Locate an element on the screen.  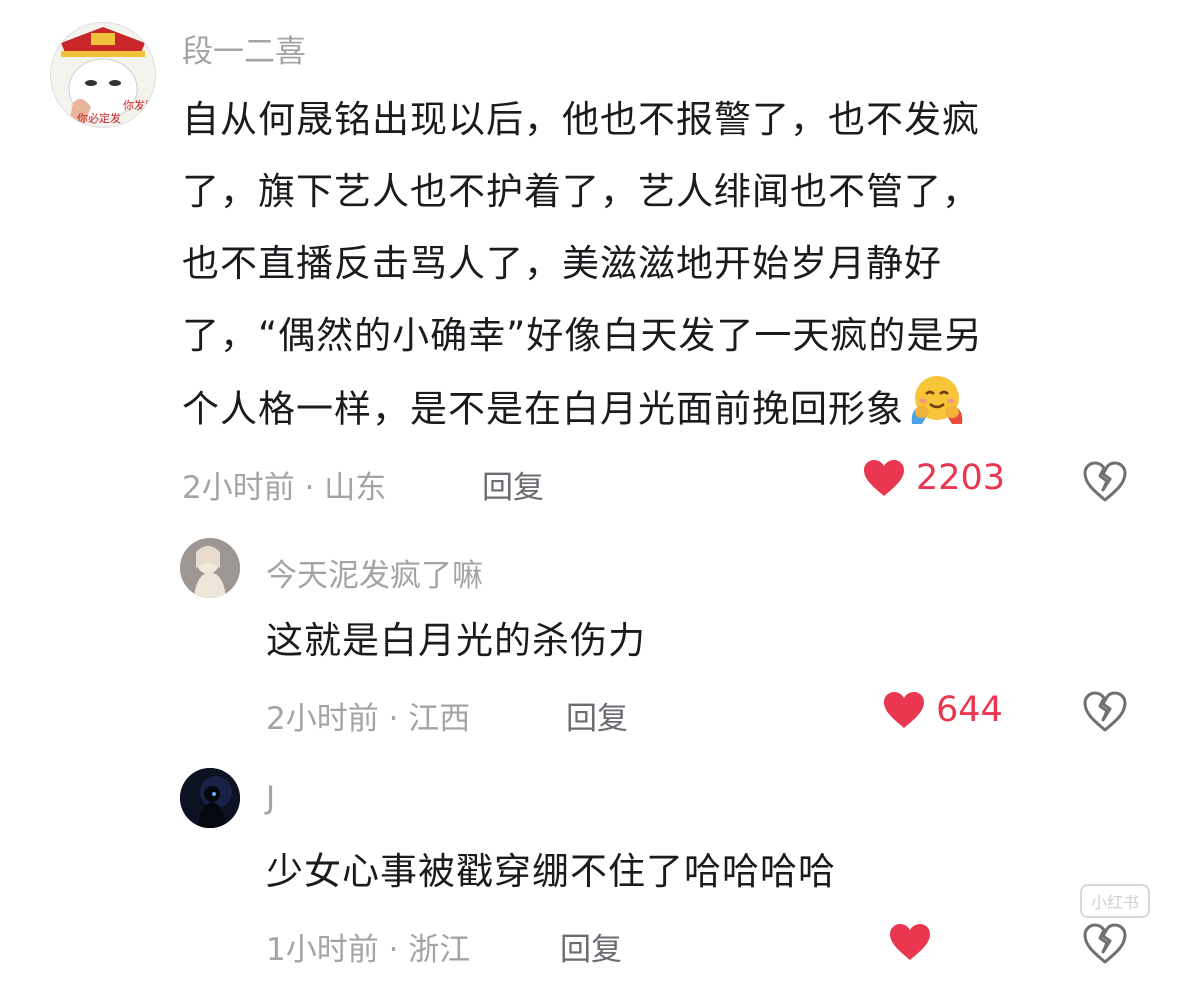
like-count: 644 is located at coordinates (969, 710).